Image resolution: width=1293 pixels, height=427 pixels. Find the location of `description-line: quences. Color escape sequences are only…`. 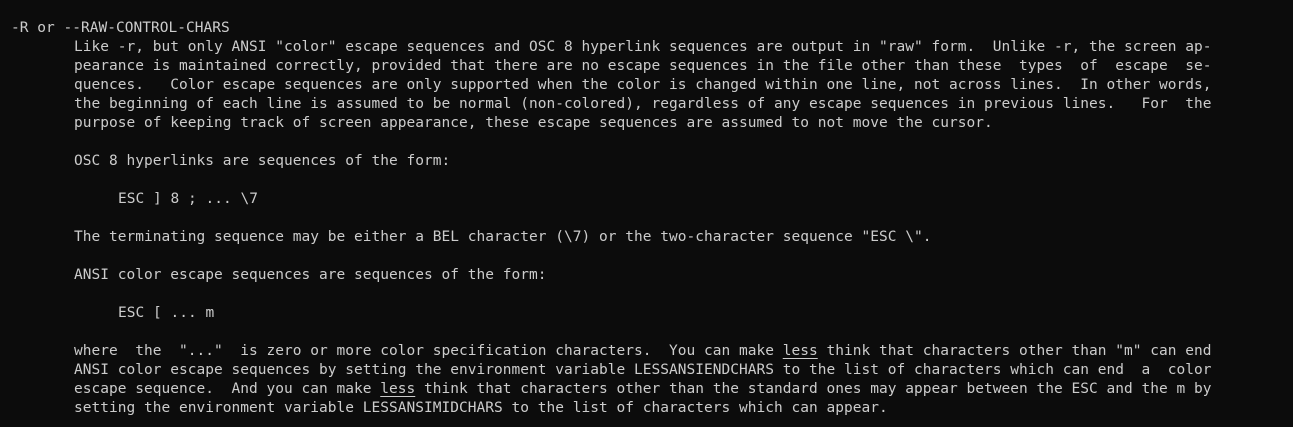

description-line: quences. Color escape sequences are only… is located at coordinates (643, 85).